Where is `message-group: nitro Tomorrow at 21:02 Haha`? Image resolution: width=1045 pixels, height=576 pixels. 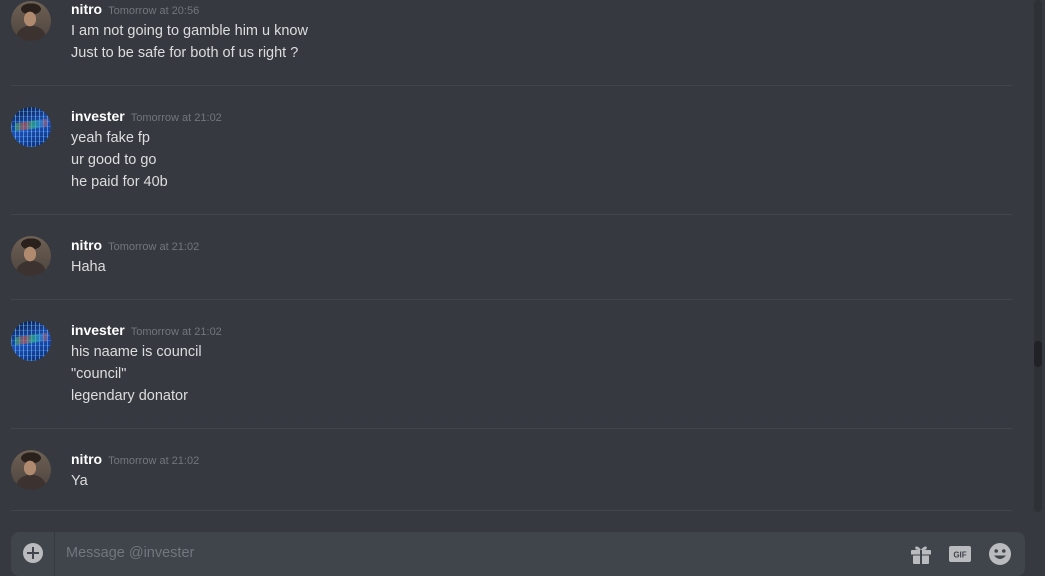
message-group: nitro Tomorrow at 21:02 Haha is located at coordinates (515, 257).